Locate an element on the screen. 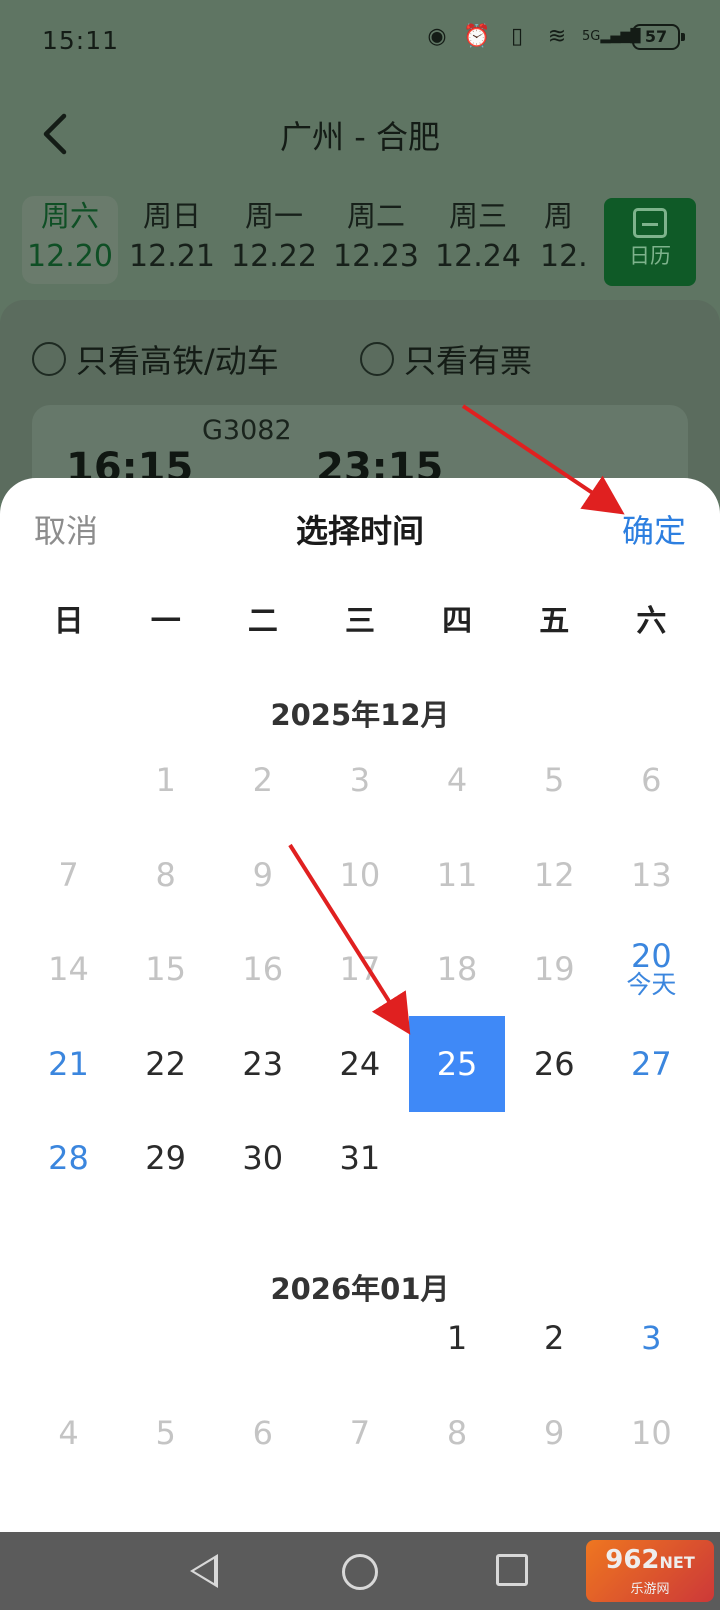 The image size is (720, 1610). weekday-label: 一 is located at coordinates (165, 621).